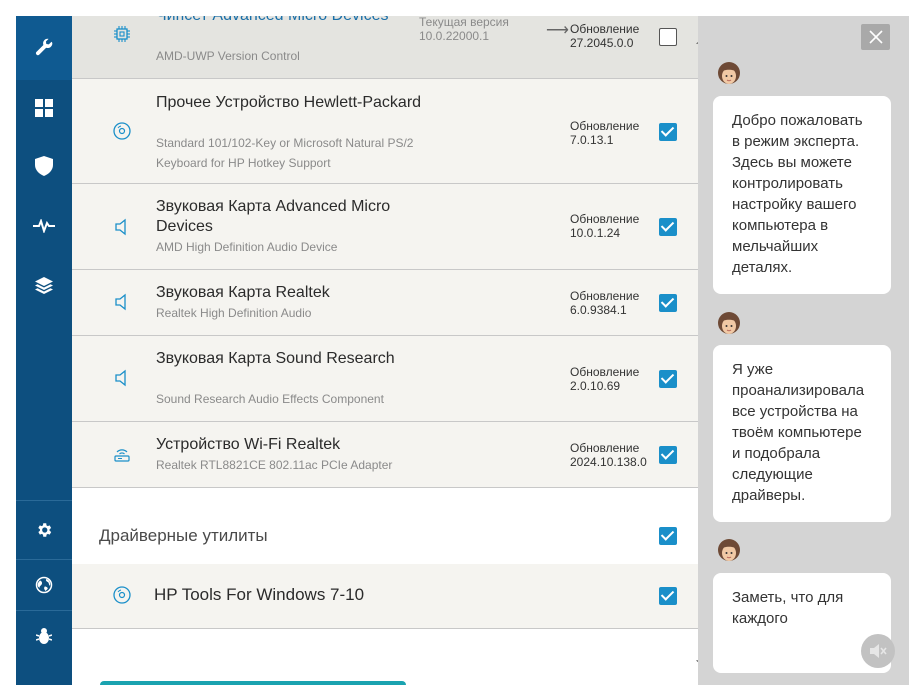 Image resolution: width=924 pixels, height=700 pixels. Describe the element at coordinates (385, 596) in the screenshot. I see `utility-row: HP Tools For Windows 7-10` at that location.